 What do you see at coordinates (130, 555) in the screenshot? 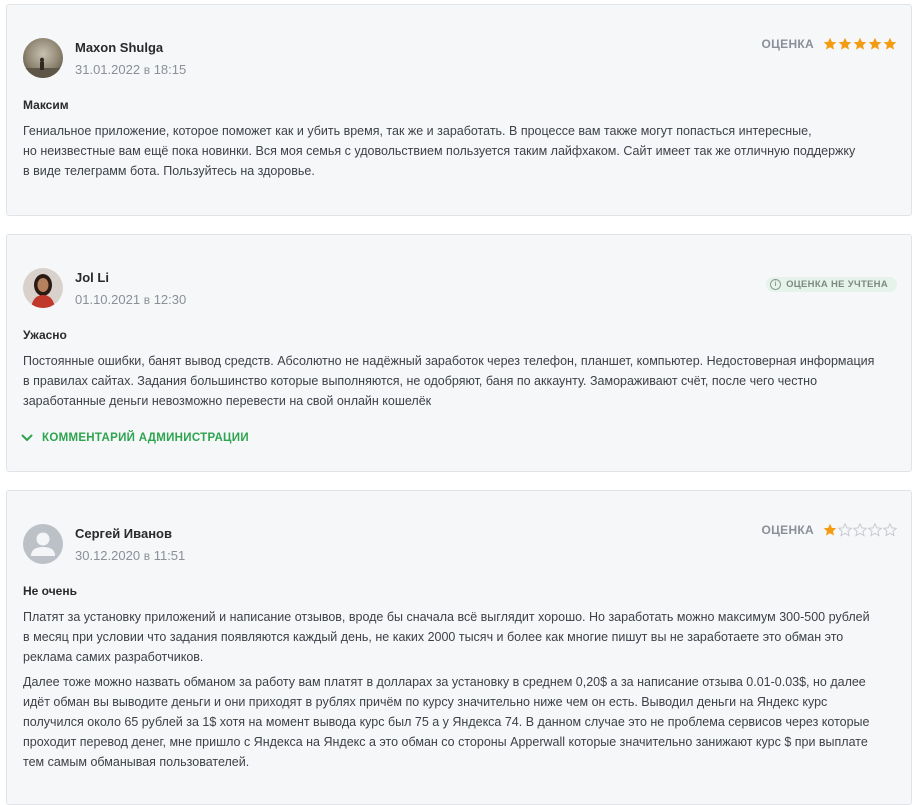
I see `review-date: 30.12.2020 в 11:51` at bounding box center [130, 555].